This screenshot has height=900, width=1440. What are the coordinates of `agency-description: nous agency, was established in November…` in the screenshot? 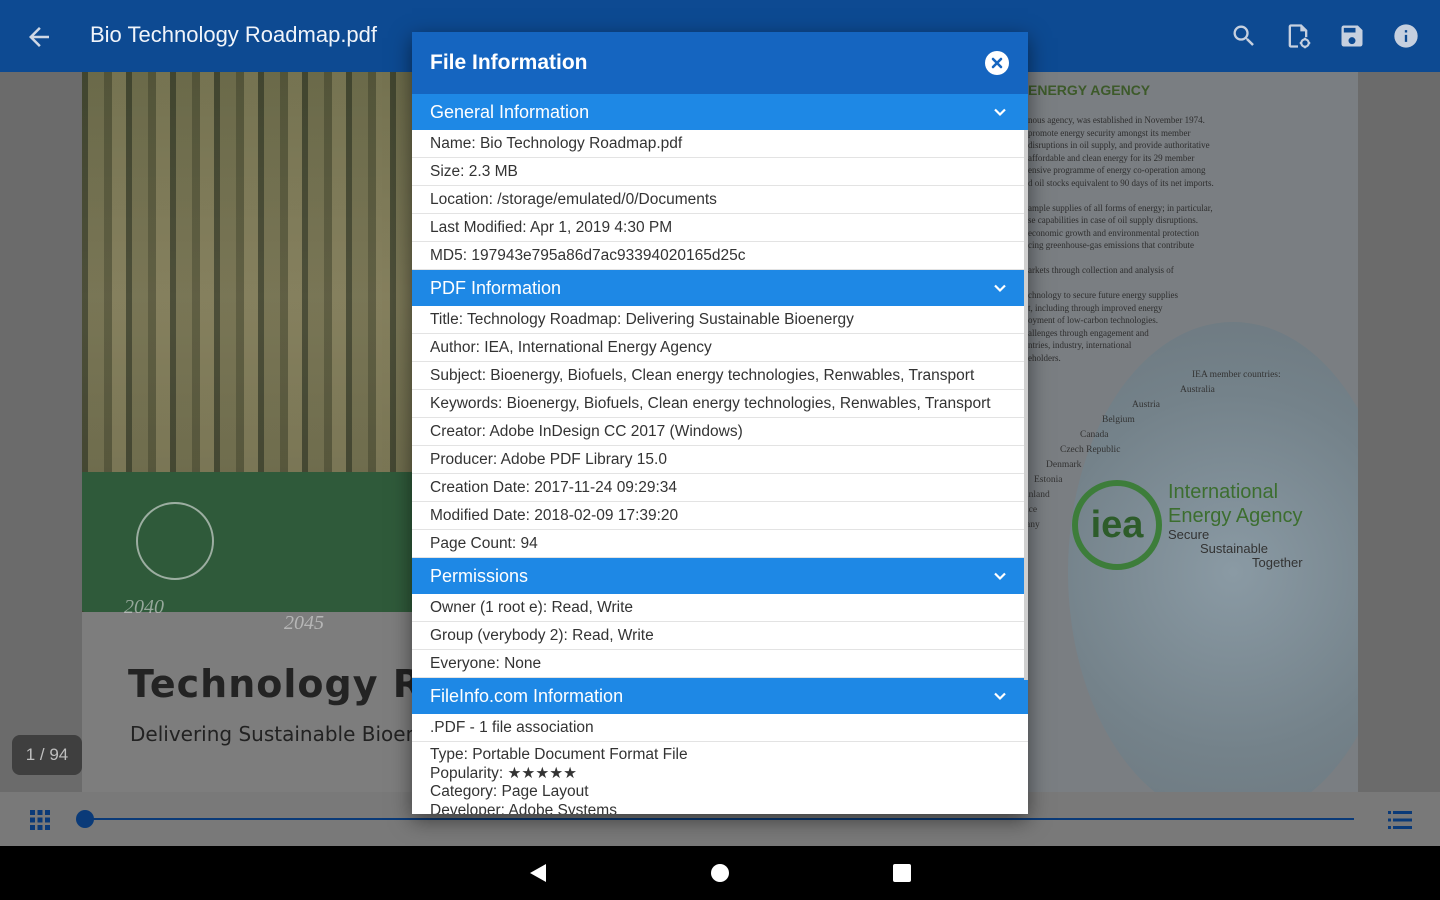 It's located at (1143, 239).